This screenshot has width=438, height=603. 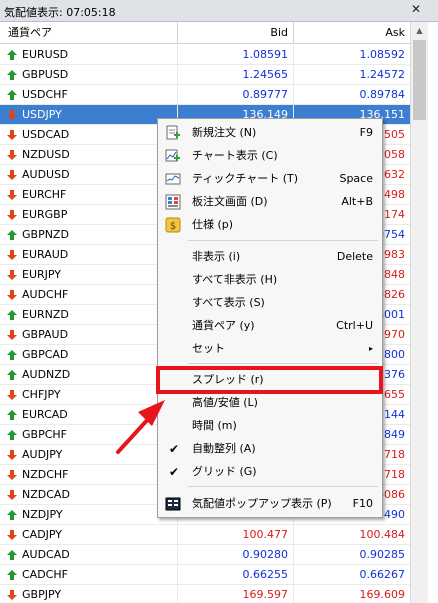 I want to click on symbol-cell: GBPNZD, so click(x=45, y=234).